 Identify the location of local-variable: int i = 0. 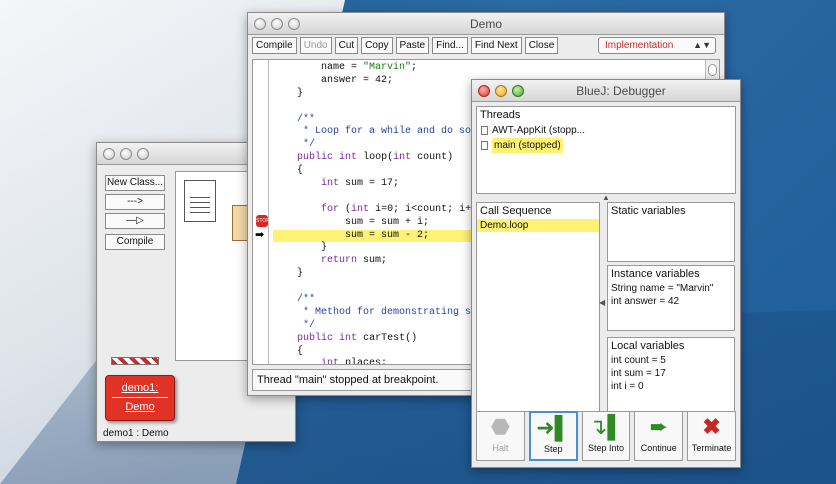
(671, 386).